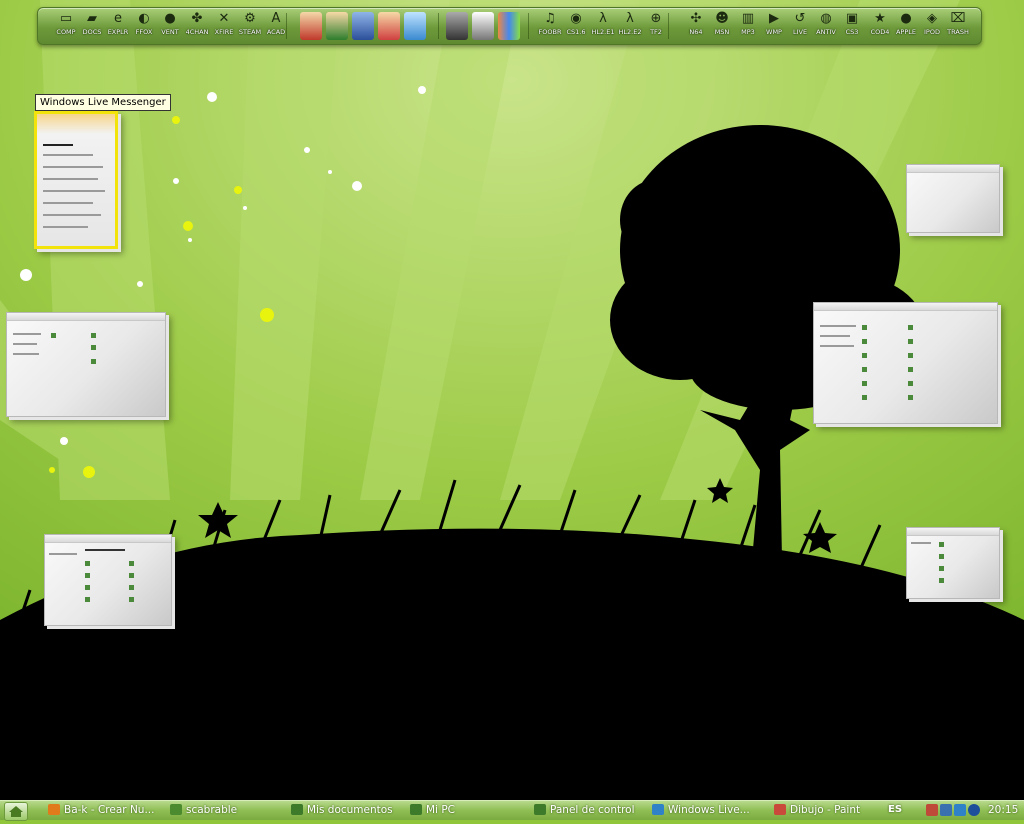 This screenshot has height=824, width=1024. What do you see at coordinates (826, 18) in the screenshot?
I see `antivirus-icon: ◍` at bounding box center [826, 18].